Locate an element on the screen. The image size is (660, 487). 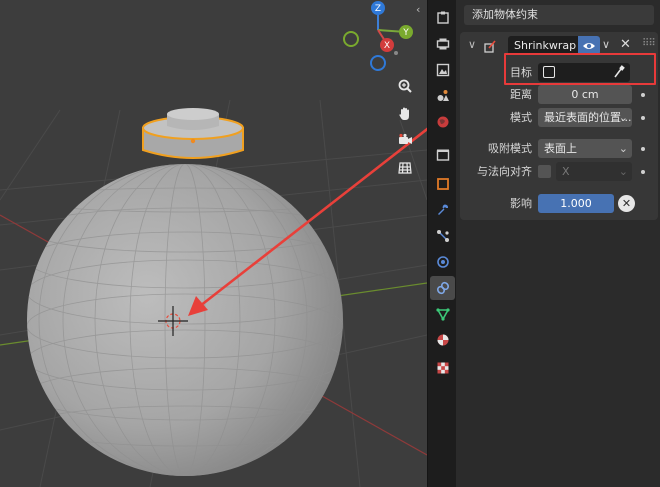
annotation-highlight-box is located at coordinates (580, 69).